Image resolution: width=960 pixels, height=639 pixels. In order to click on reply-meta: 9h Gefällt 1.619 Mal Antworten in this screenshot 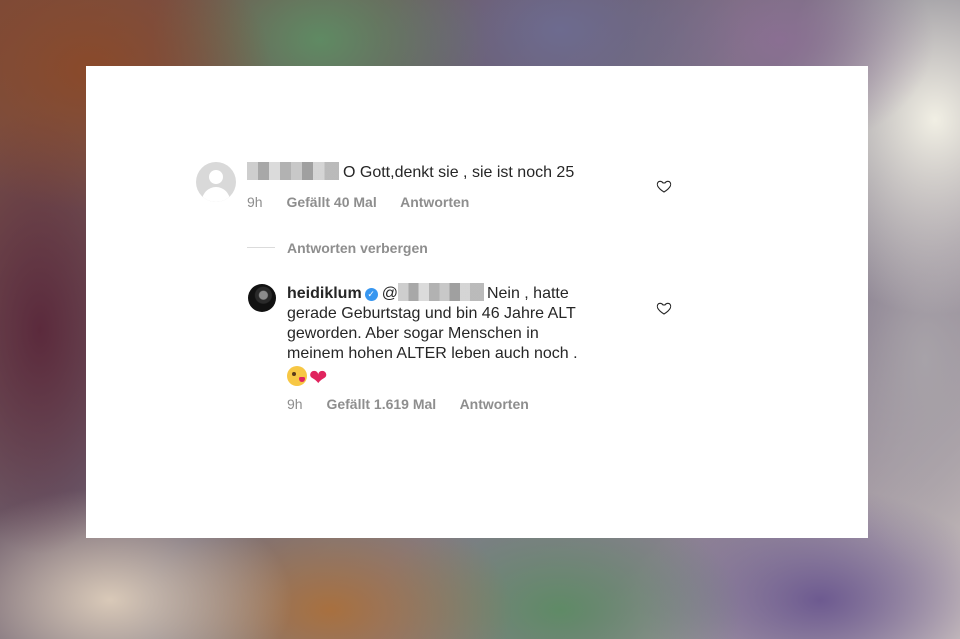, I will do `click(418, 404)`.